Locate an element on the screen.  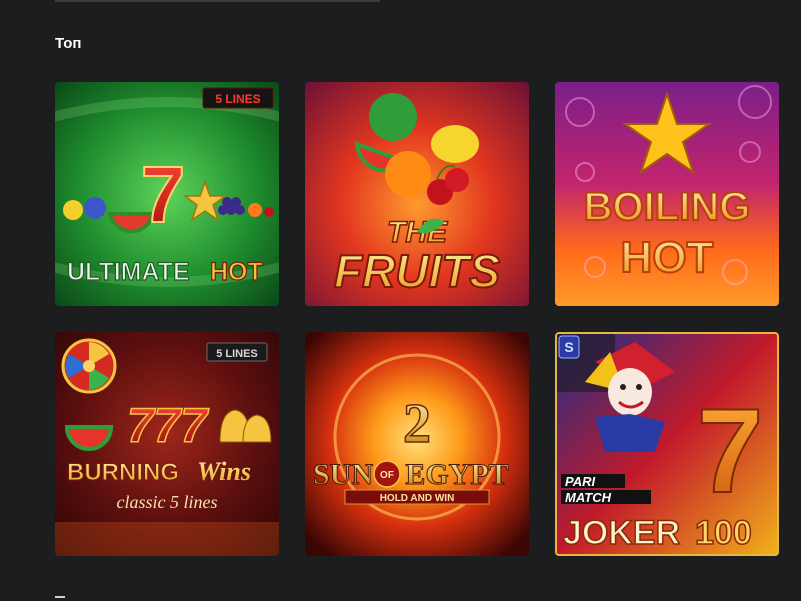
game-title: BOILING is located at coordinates (667, 207).